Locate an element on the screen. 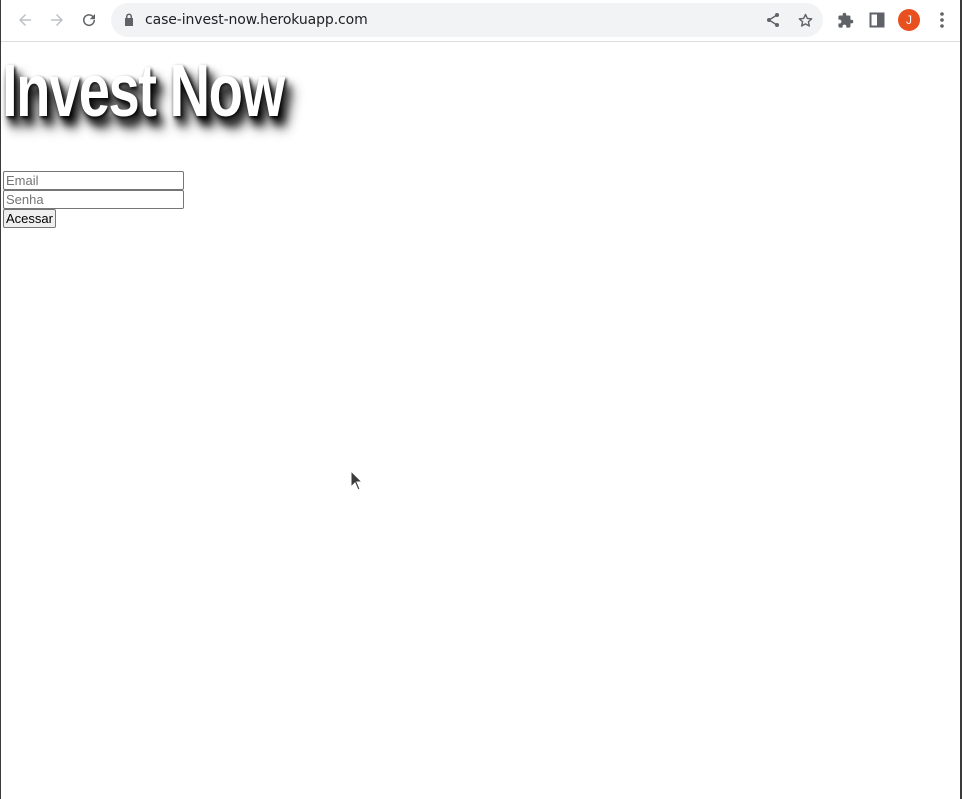  reload-button is located at coordinates (89, 20).